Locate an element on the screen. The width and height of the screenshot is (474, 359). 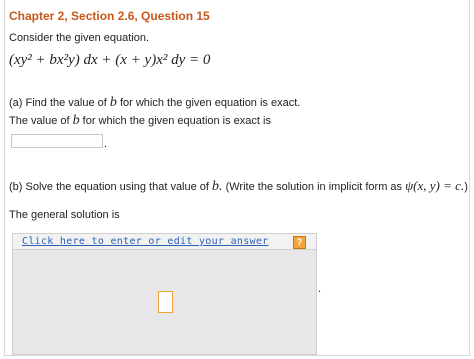
edit-answer-link: Click here to enter or edit your answer is located at coordinates (145, 241).